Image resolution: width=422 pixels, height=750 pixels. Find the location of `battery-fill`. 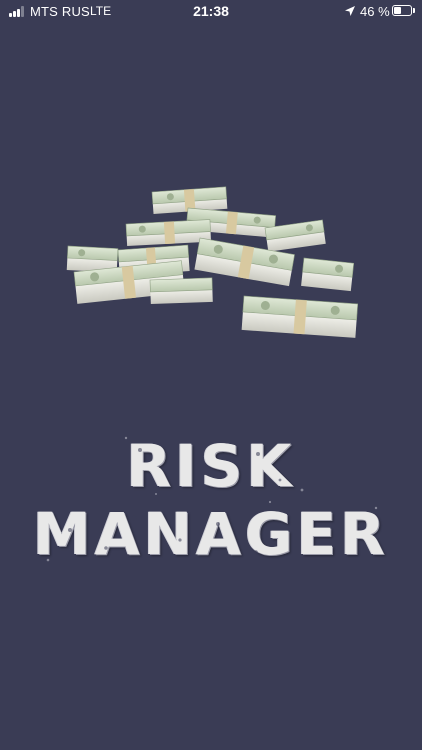

battery-fill is located at coordinates (397, 10).